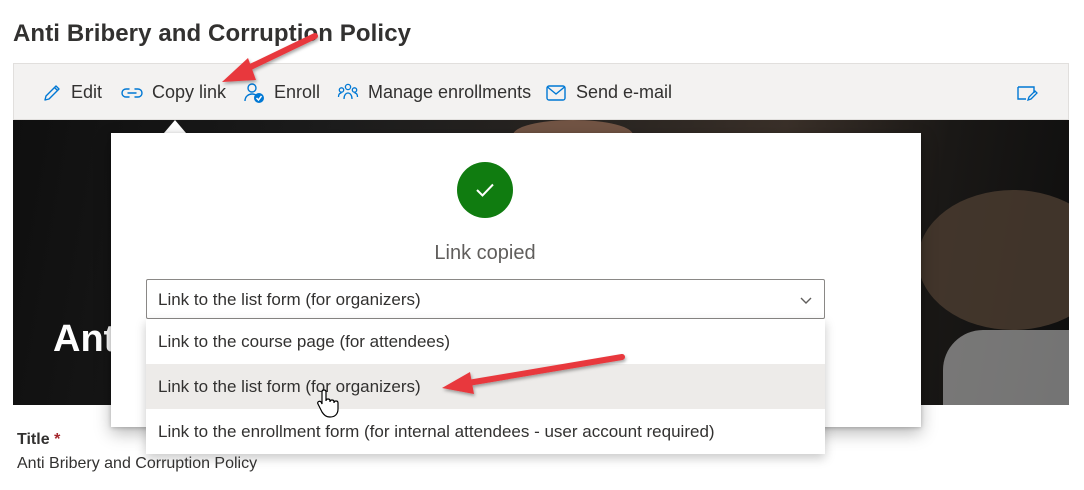 This screenshot has height=490, width=1084. I want to click on title-label-text: Title, so click(33, 439).